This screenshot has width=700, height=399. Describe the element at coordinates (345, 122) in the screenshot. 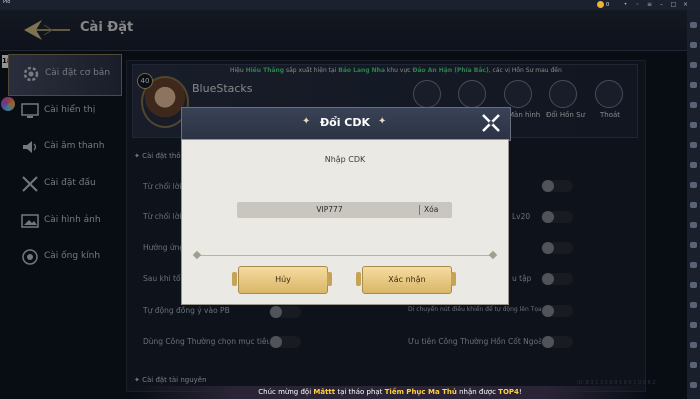

I see `dialog-title: Đổi CDK` at that location.